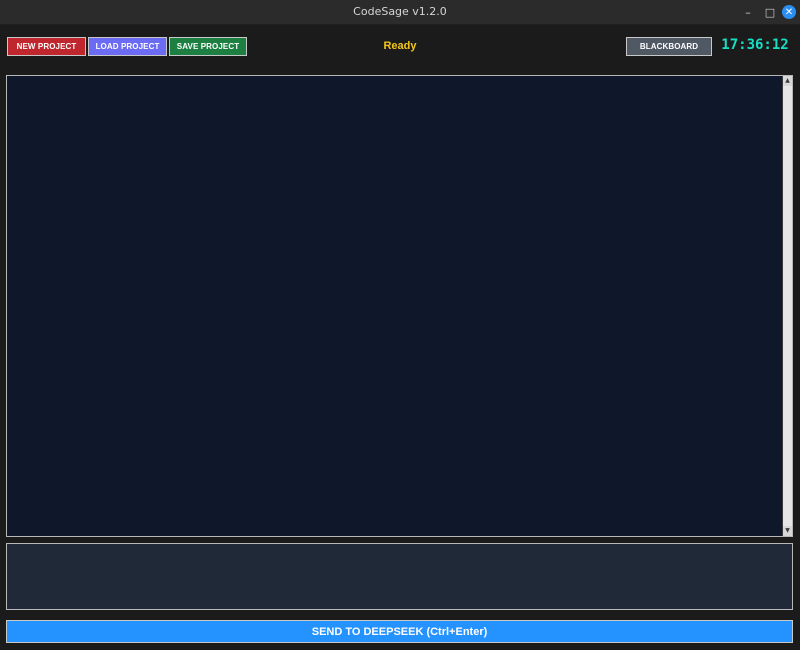 This screenshot has width=800, height=650. Describe the element at coordinates (789, 12) in the screenshot. I see `close-icon: ✕` at that location.